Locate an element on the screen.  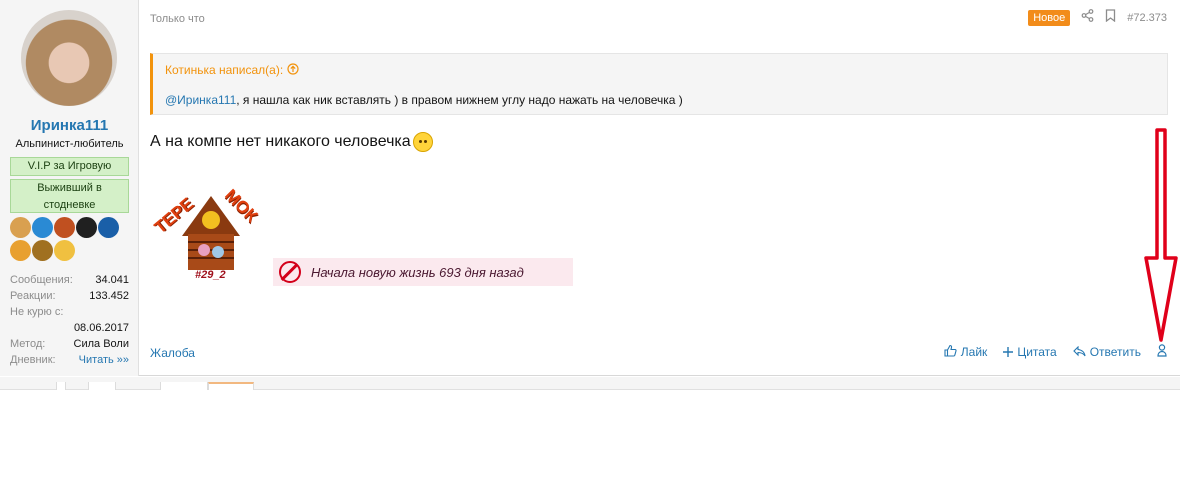
worried-face-icon is located at coordinates (422, 142).